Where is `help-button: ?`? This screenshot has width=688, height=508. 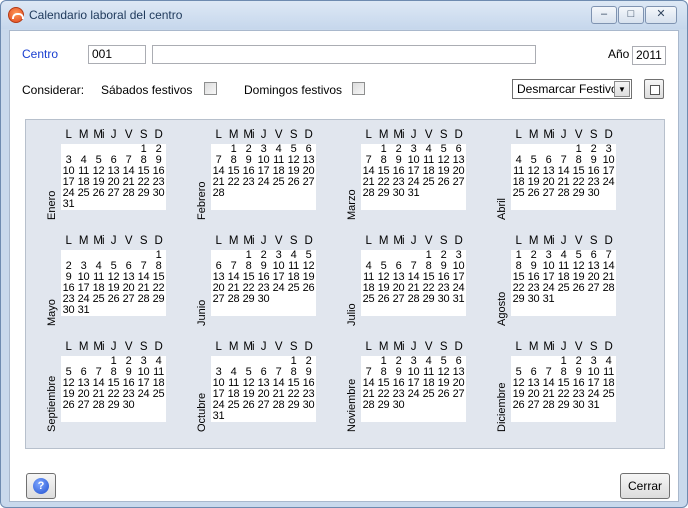 help-button: ? is located at coordinates (41, 486).